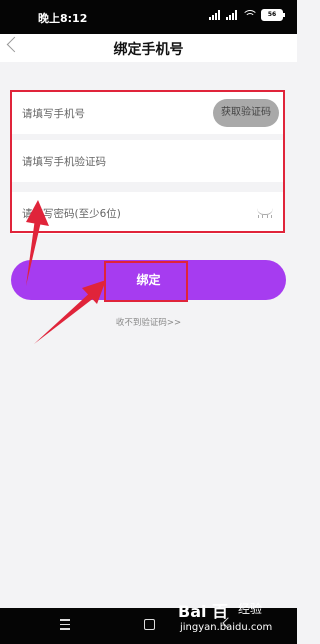  Describe the element at coordinates (249, 15) in the screenshot. I see `wifi-icon` at that location.